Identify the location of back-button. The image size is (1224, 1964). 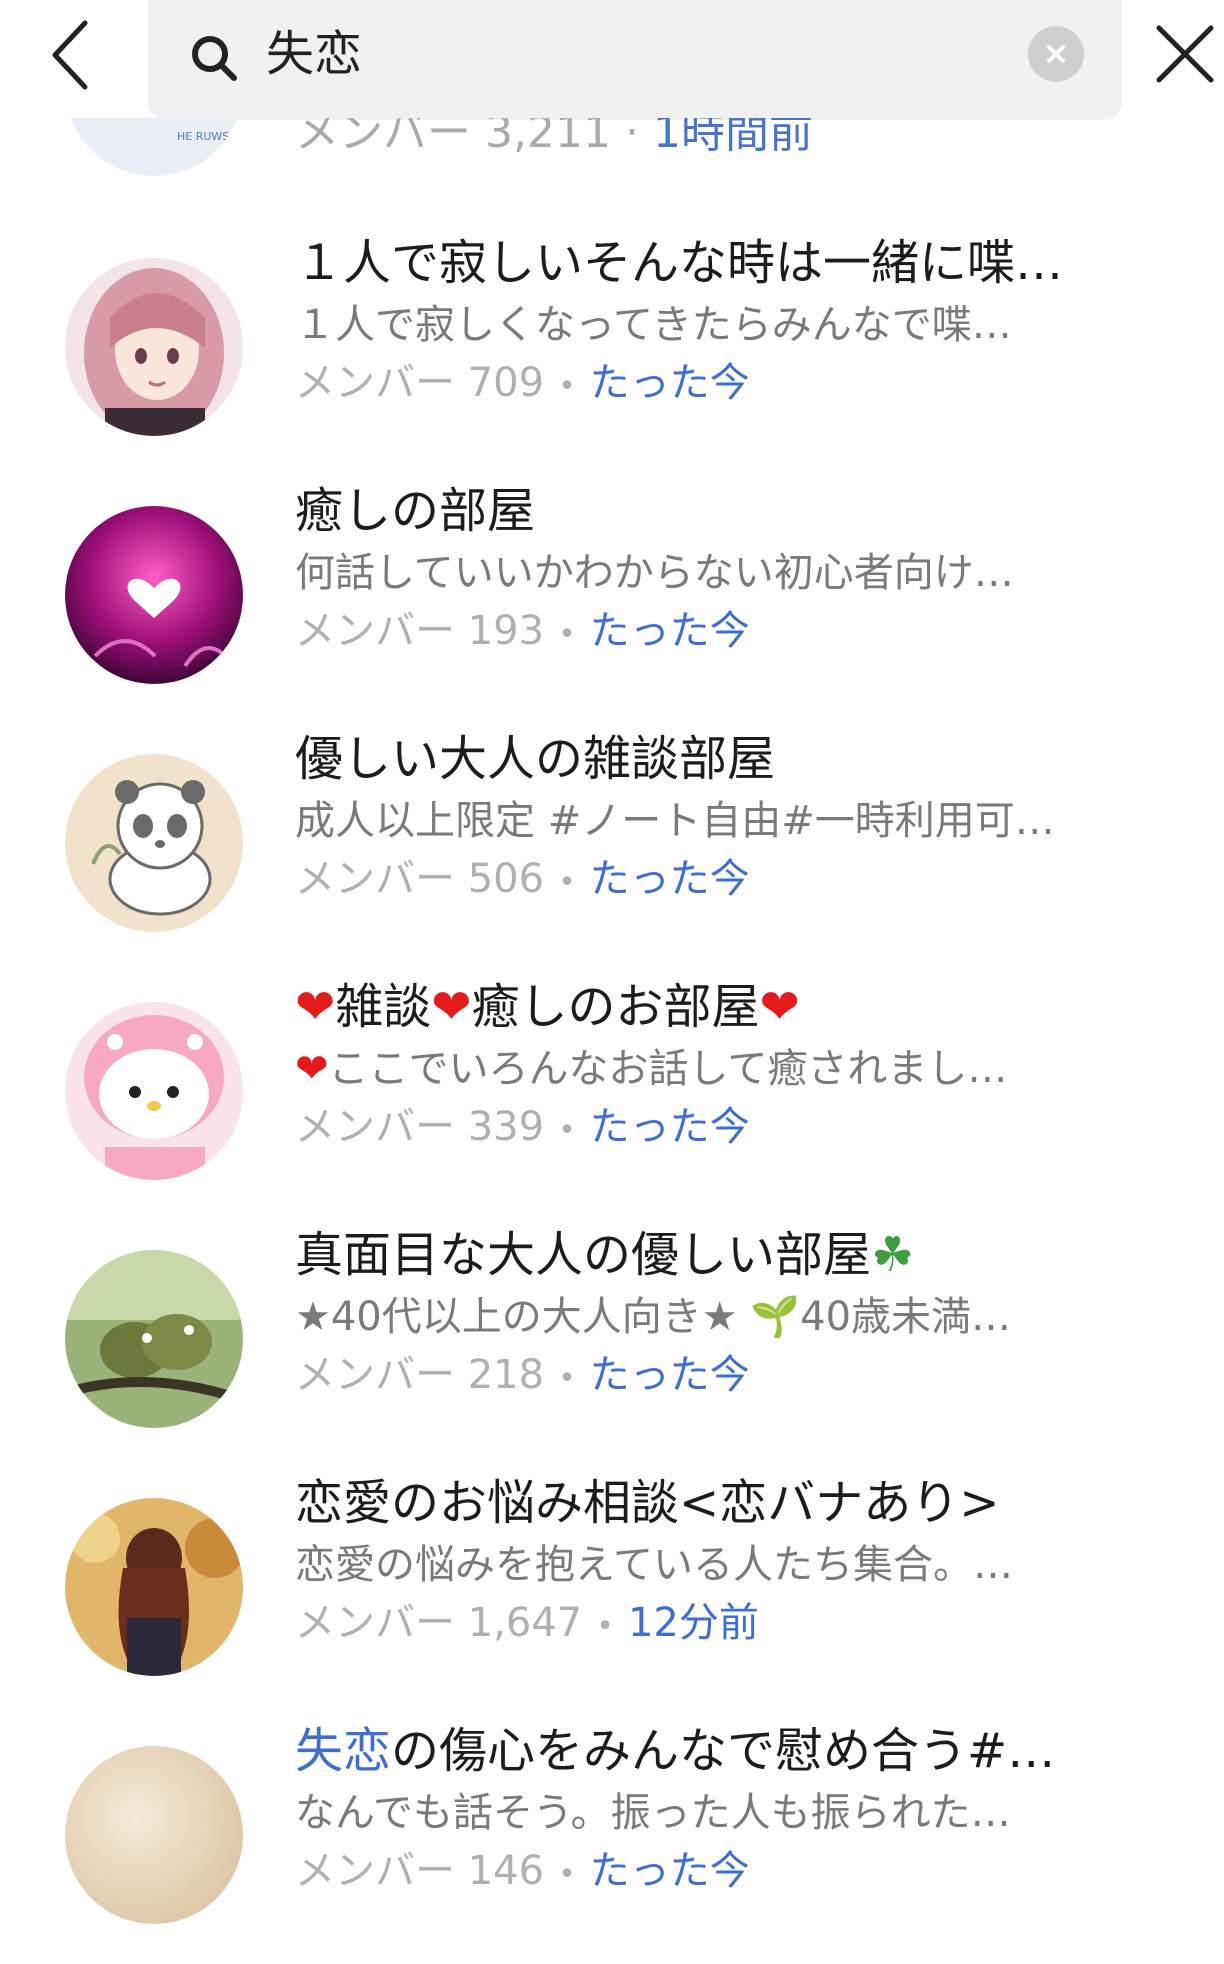
(70, 55).